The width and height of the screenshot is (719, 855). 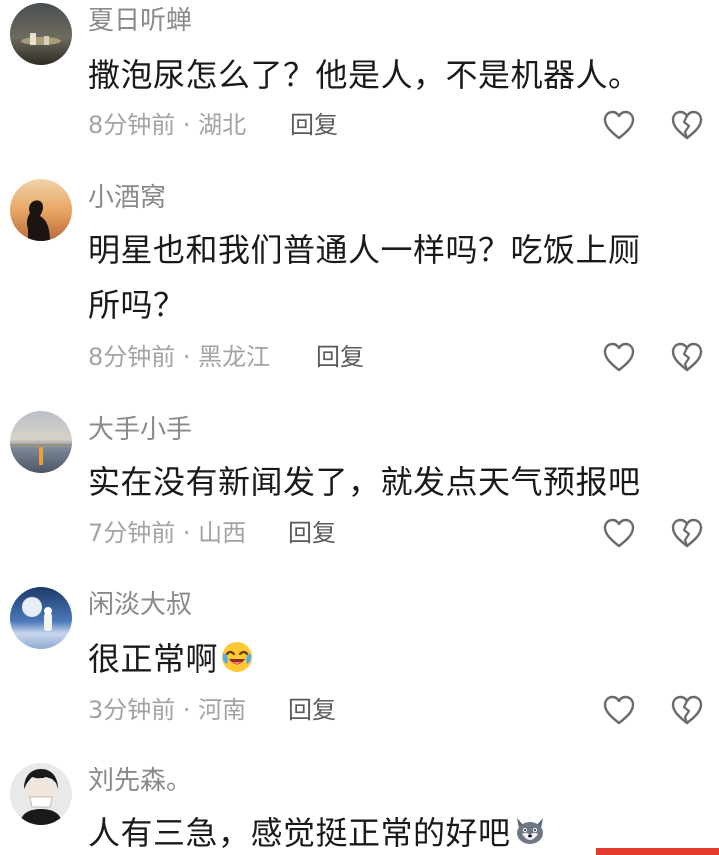 What do you see at coordinates (364, 250) in the screenshot?
I see `comment-text-line: 明星也和我们普通人一样吗？吃饭上厕` at bounding box center [364, 250].